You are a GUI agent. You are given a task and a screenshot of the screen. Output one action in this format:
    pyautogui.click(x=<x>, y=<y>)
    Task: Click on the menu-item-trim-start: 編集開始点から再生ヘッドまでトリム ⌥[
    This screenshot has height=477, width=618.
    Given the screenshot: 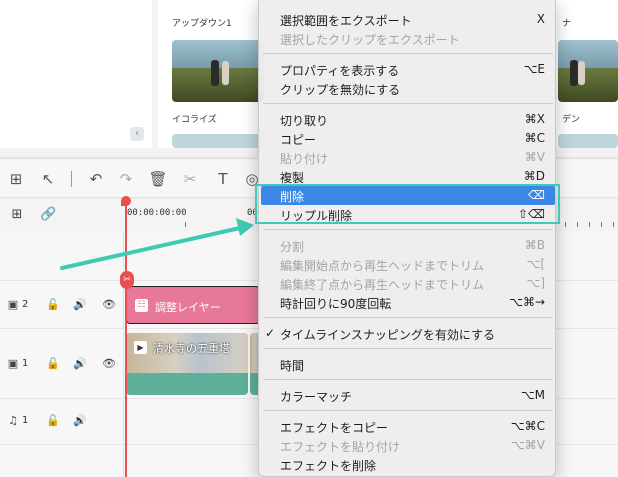 What is the action you would take?
    pyautogui.click(x=408, y=264)
    